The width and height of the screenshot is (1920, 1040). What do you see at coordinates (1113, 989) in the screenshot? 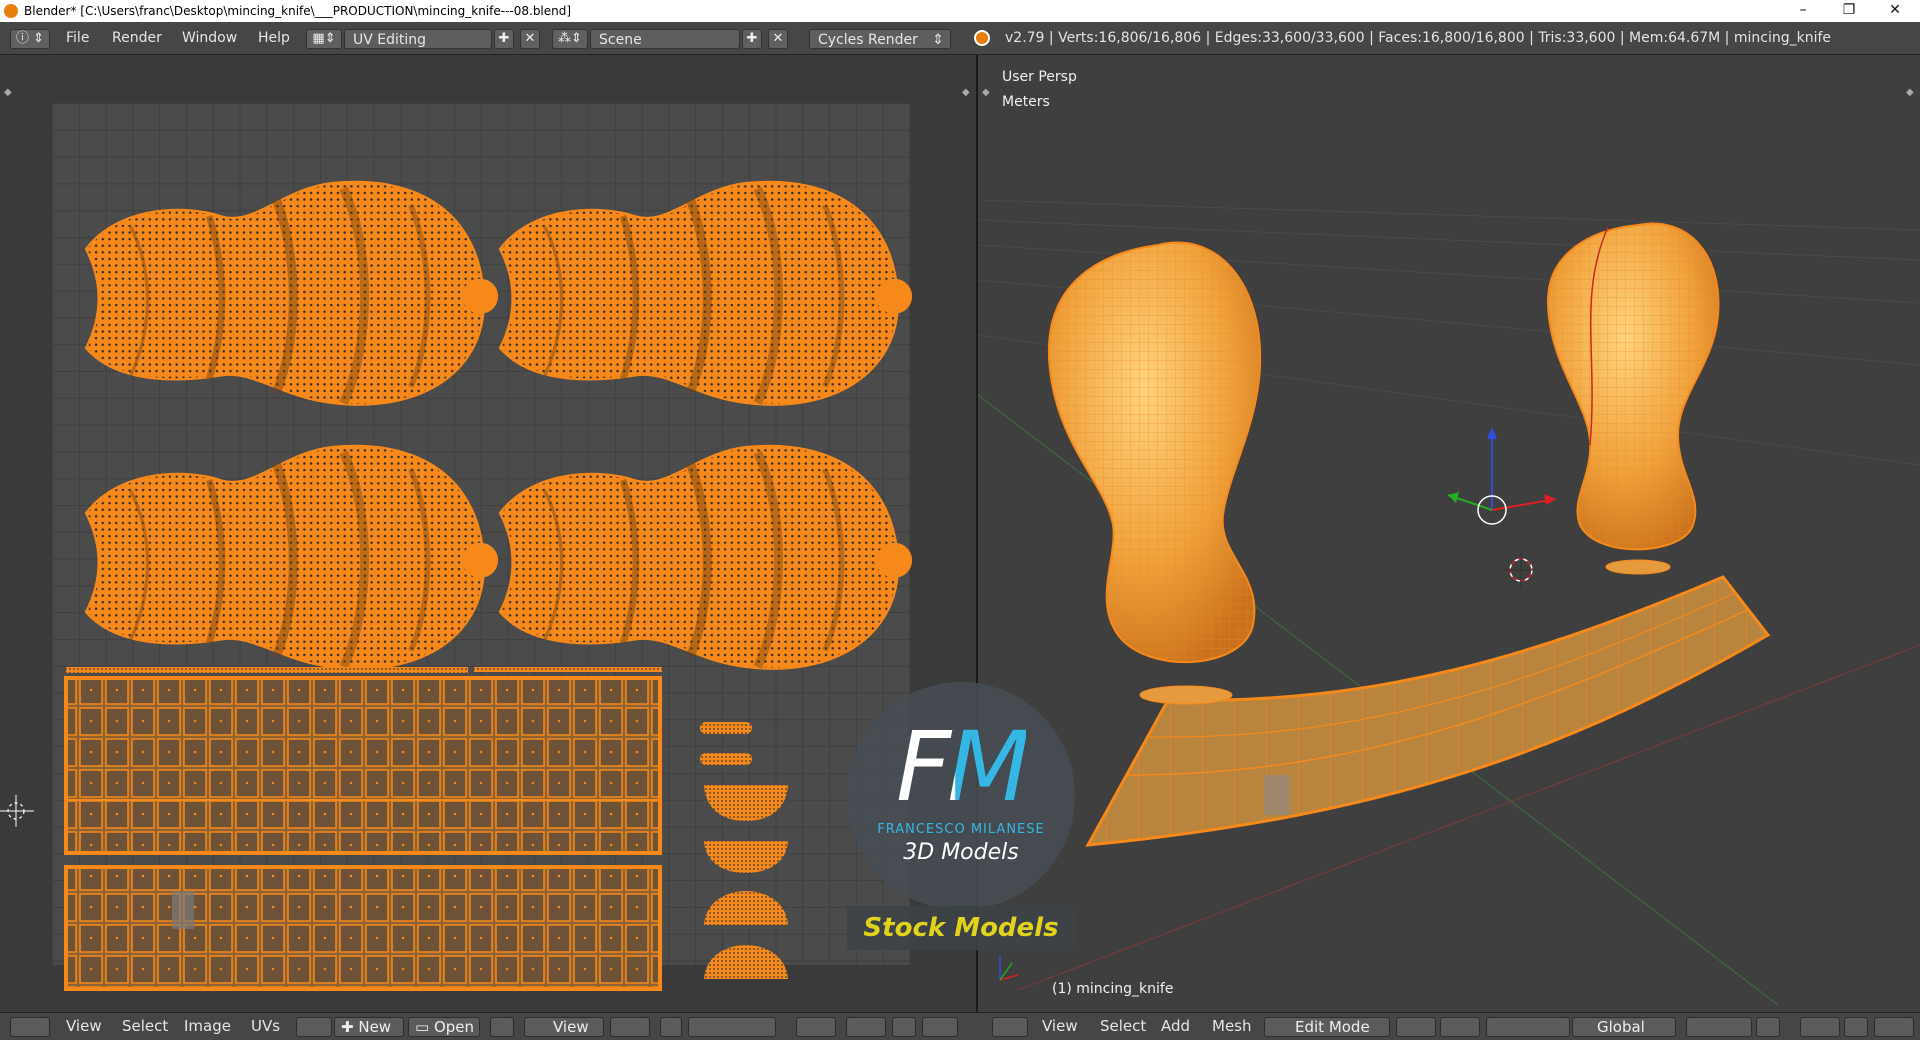
I see `active-object-label: (1) mincing_knife` at bounding box center [1113, 989].